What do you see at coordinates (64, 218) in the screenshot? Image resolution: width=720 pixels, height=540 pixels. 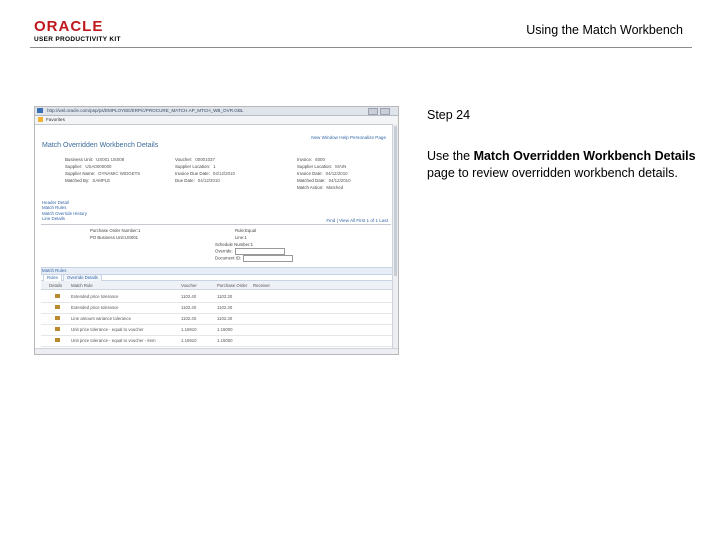 I see `link-line-details: Line Details` at bounding box center [64, 218].